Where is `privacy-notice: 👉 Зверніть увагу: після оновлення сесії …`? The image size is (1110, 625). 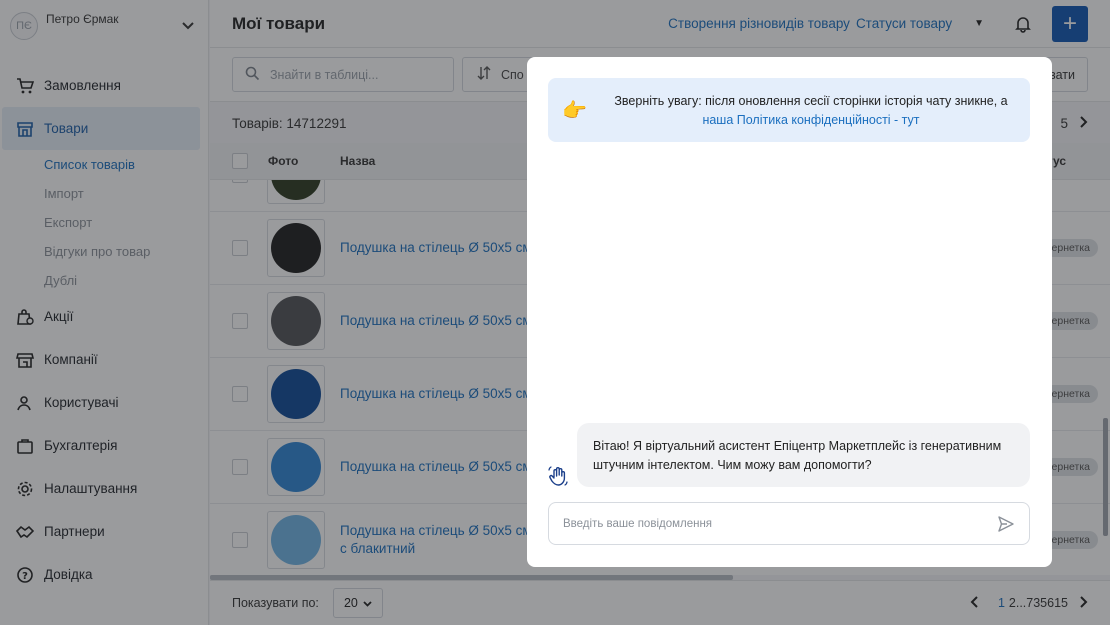
privacy-notice: 👉 Зверніть увагу: після оновлення сесії … is located at coordinates (789, 110).